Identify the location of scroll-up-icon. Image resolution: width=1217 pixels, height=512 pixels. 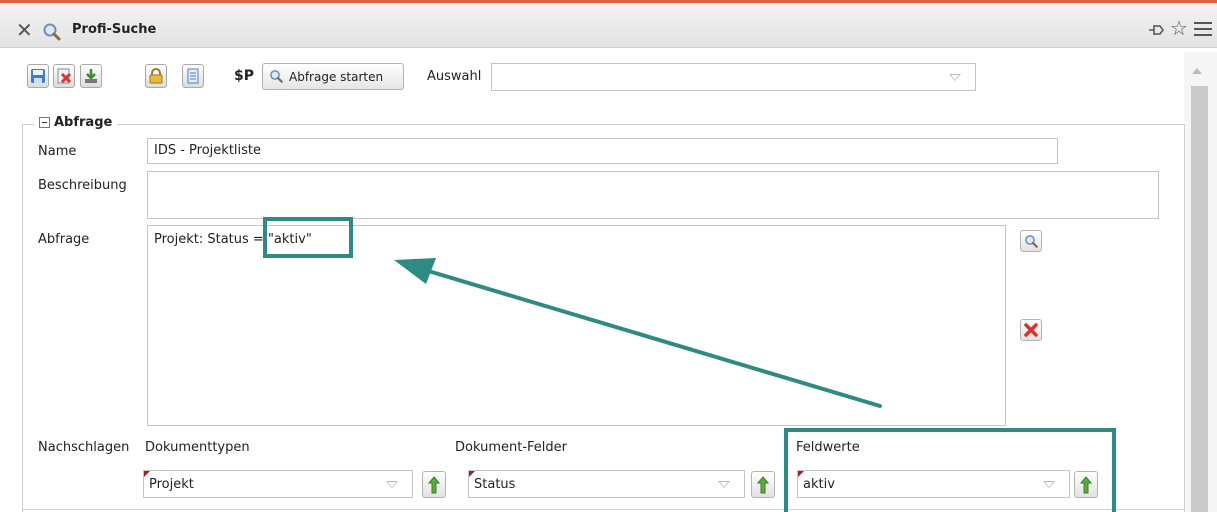
(1197, 71).